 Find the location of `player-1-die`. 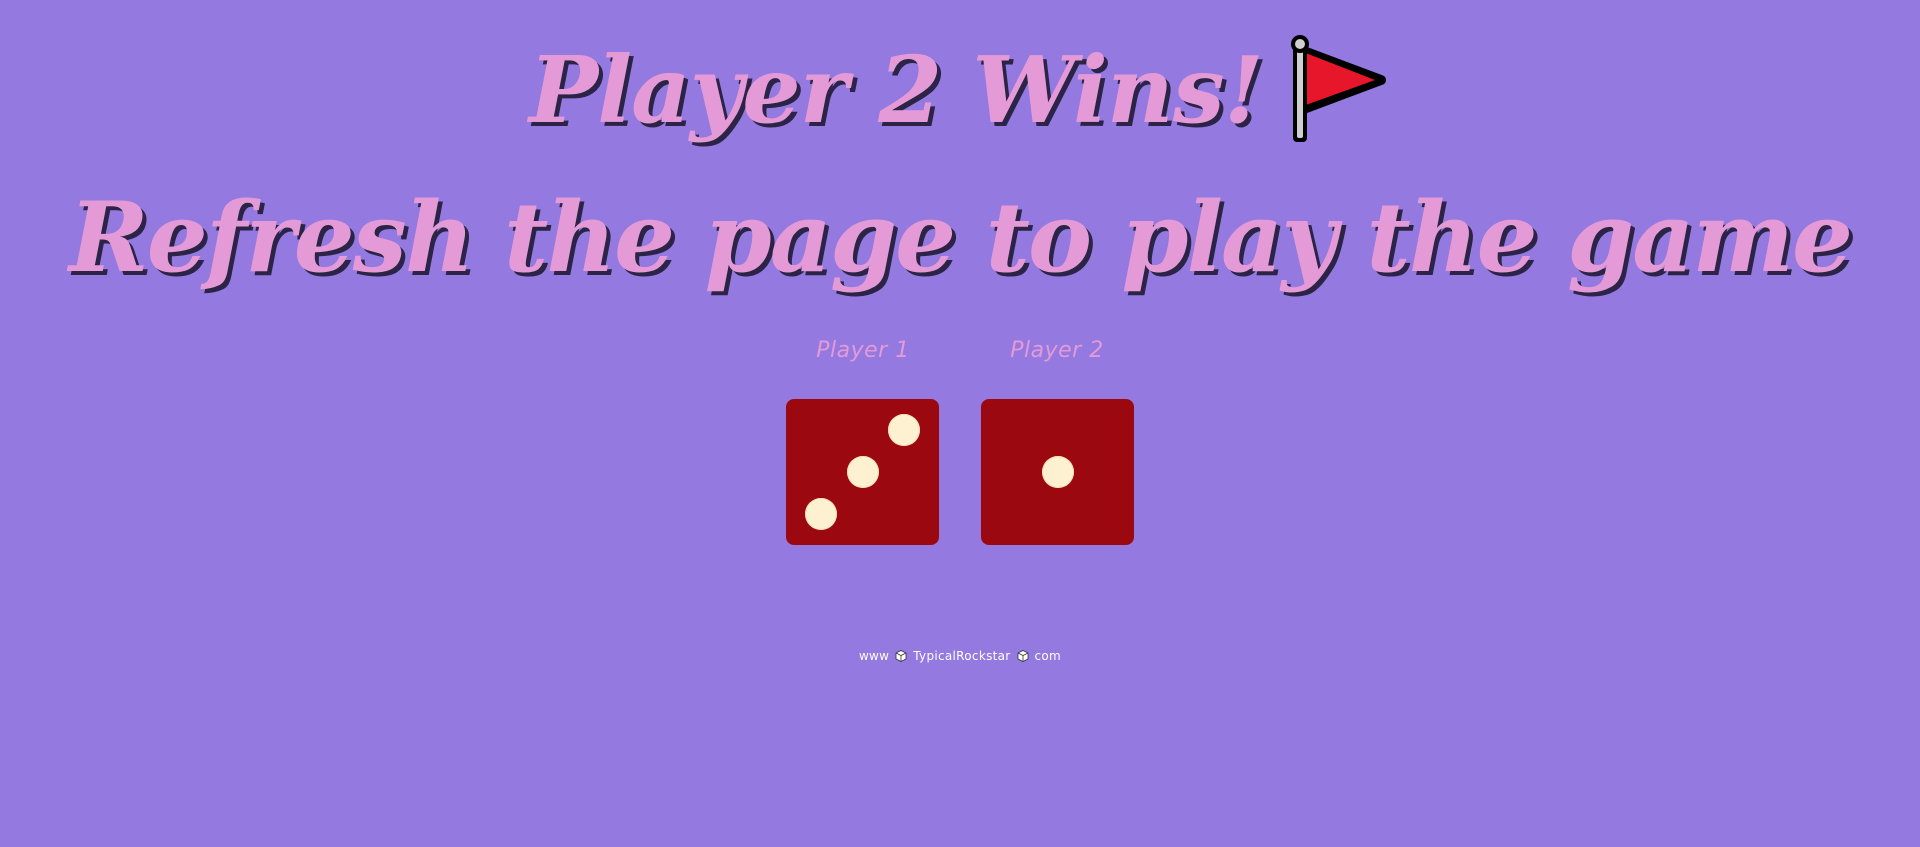

player-1-die is located at coordinates (862, 472).